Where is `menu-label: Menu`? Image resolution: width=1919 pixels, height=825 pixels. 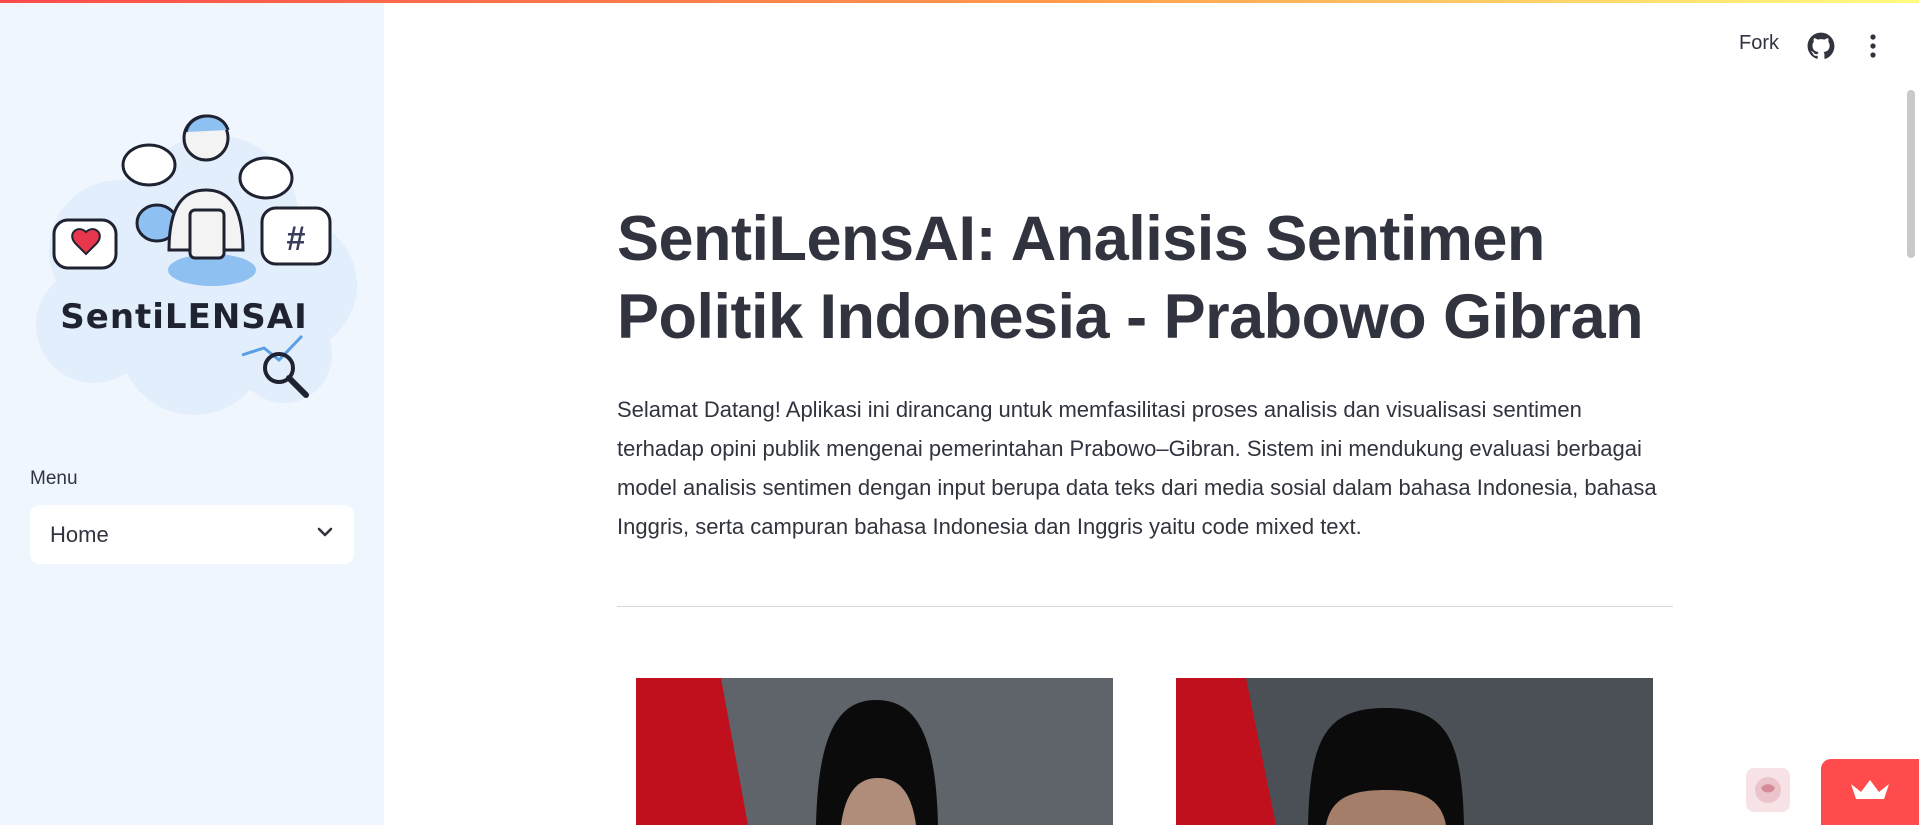
menu-label: Menu is located at coordinates (54, 478).